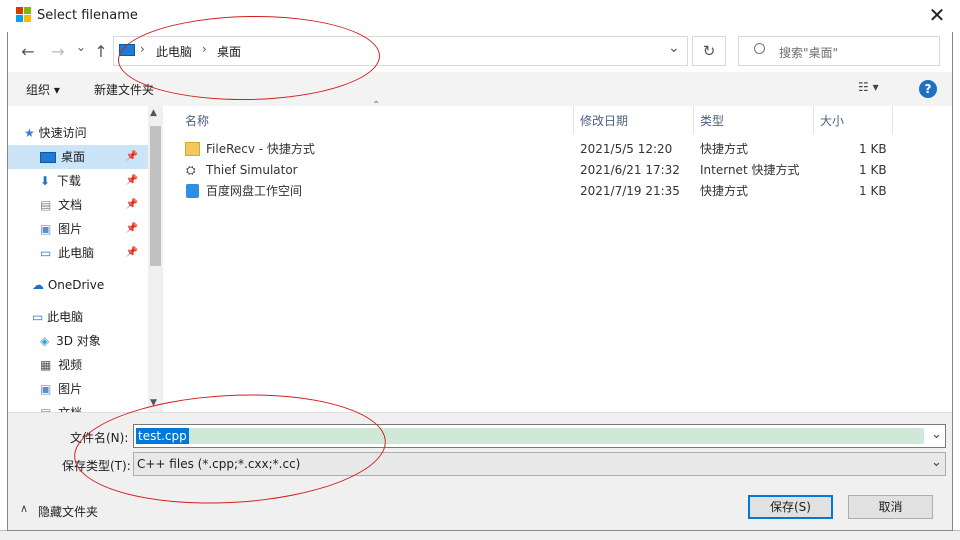 Image resolution: width=960 pixels, height=540 pixels. I want to click on help-icon: ?, so click(928, 89).